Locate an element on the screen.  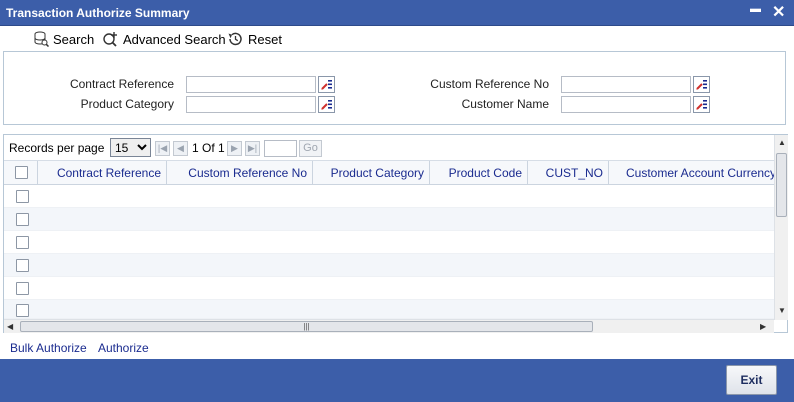
scroll-down-icon: ▼ is located at coordinates (782, 310).